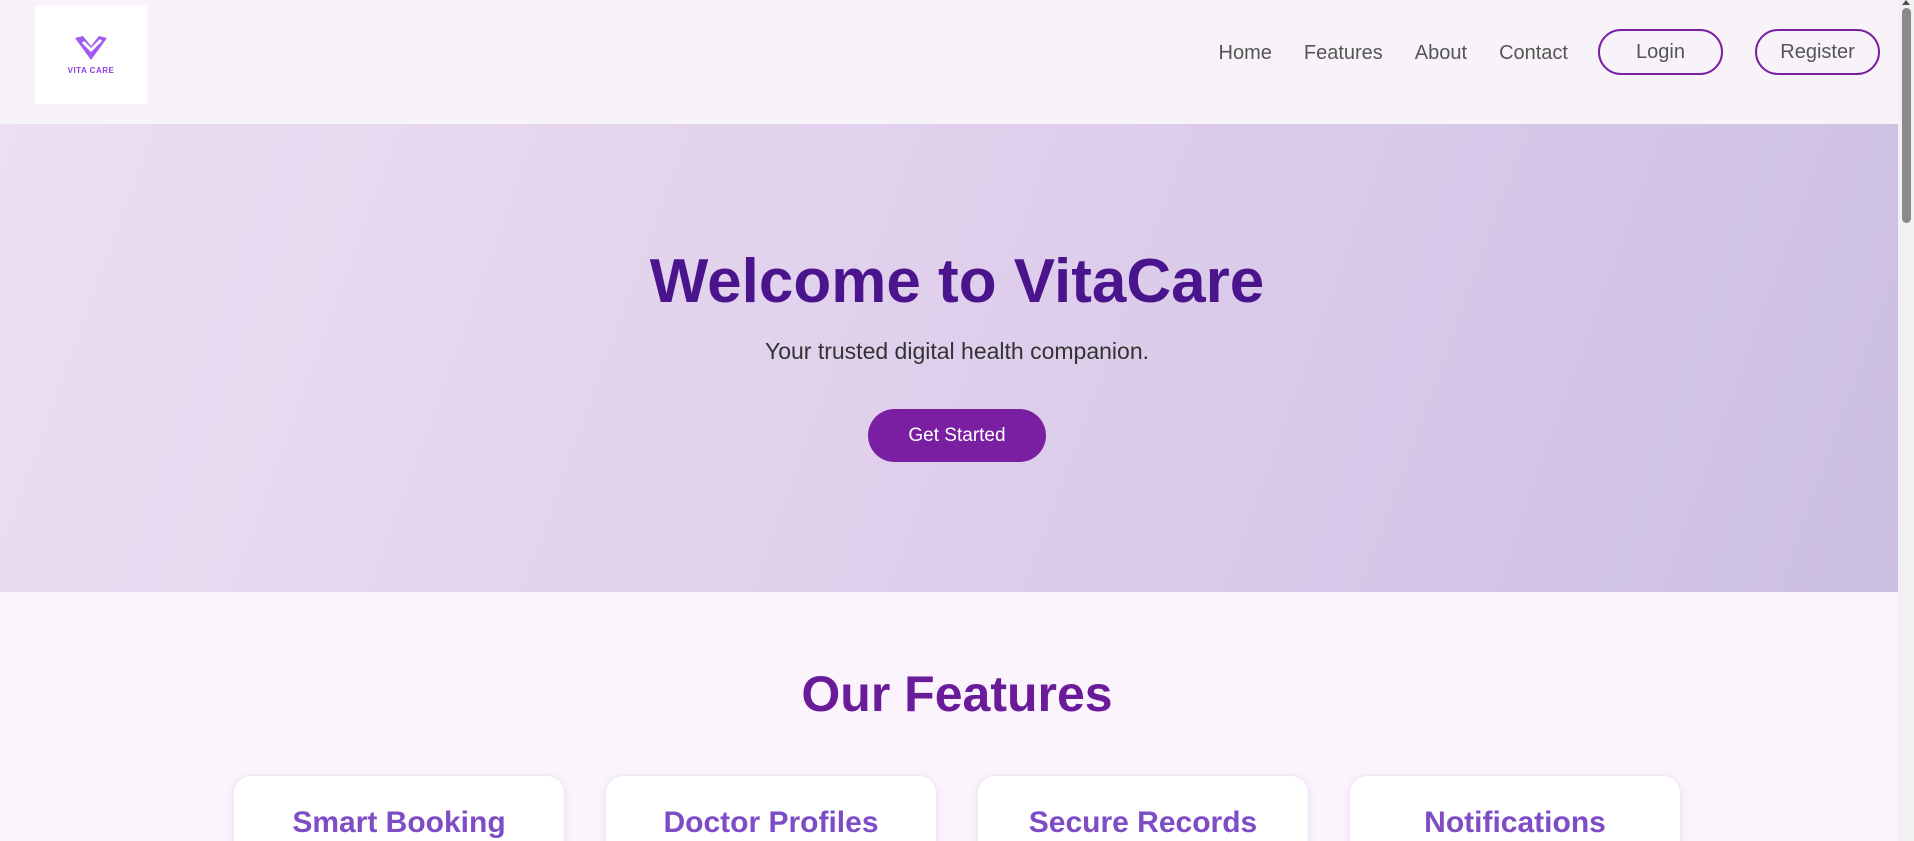 The height and width of the screenshot is (841, 1914). Describe the element at coordinates (1143, 822) in the screenshot. I see `feature-title: Secure Records` at that location.